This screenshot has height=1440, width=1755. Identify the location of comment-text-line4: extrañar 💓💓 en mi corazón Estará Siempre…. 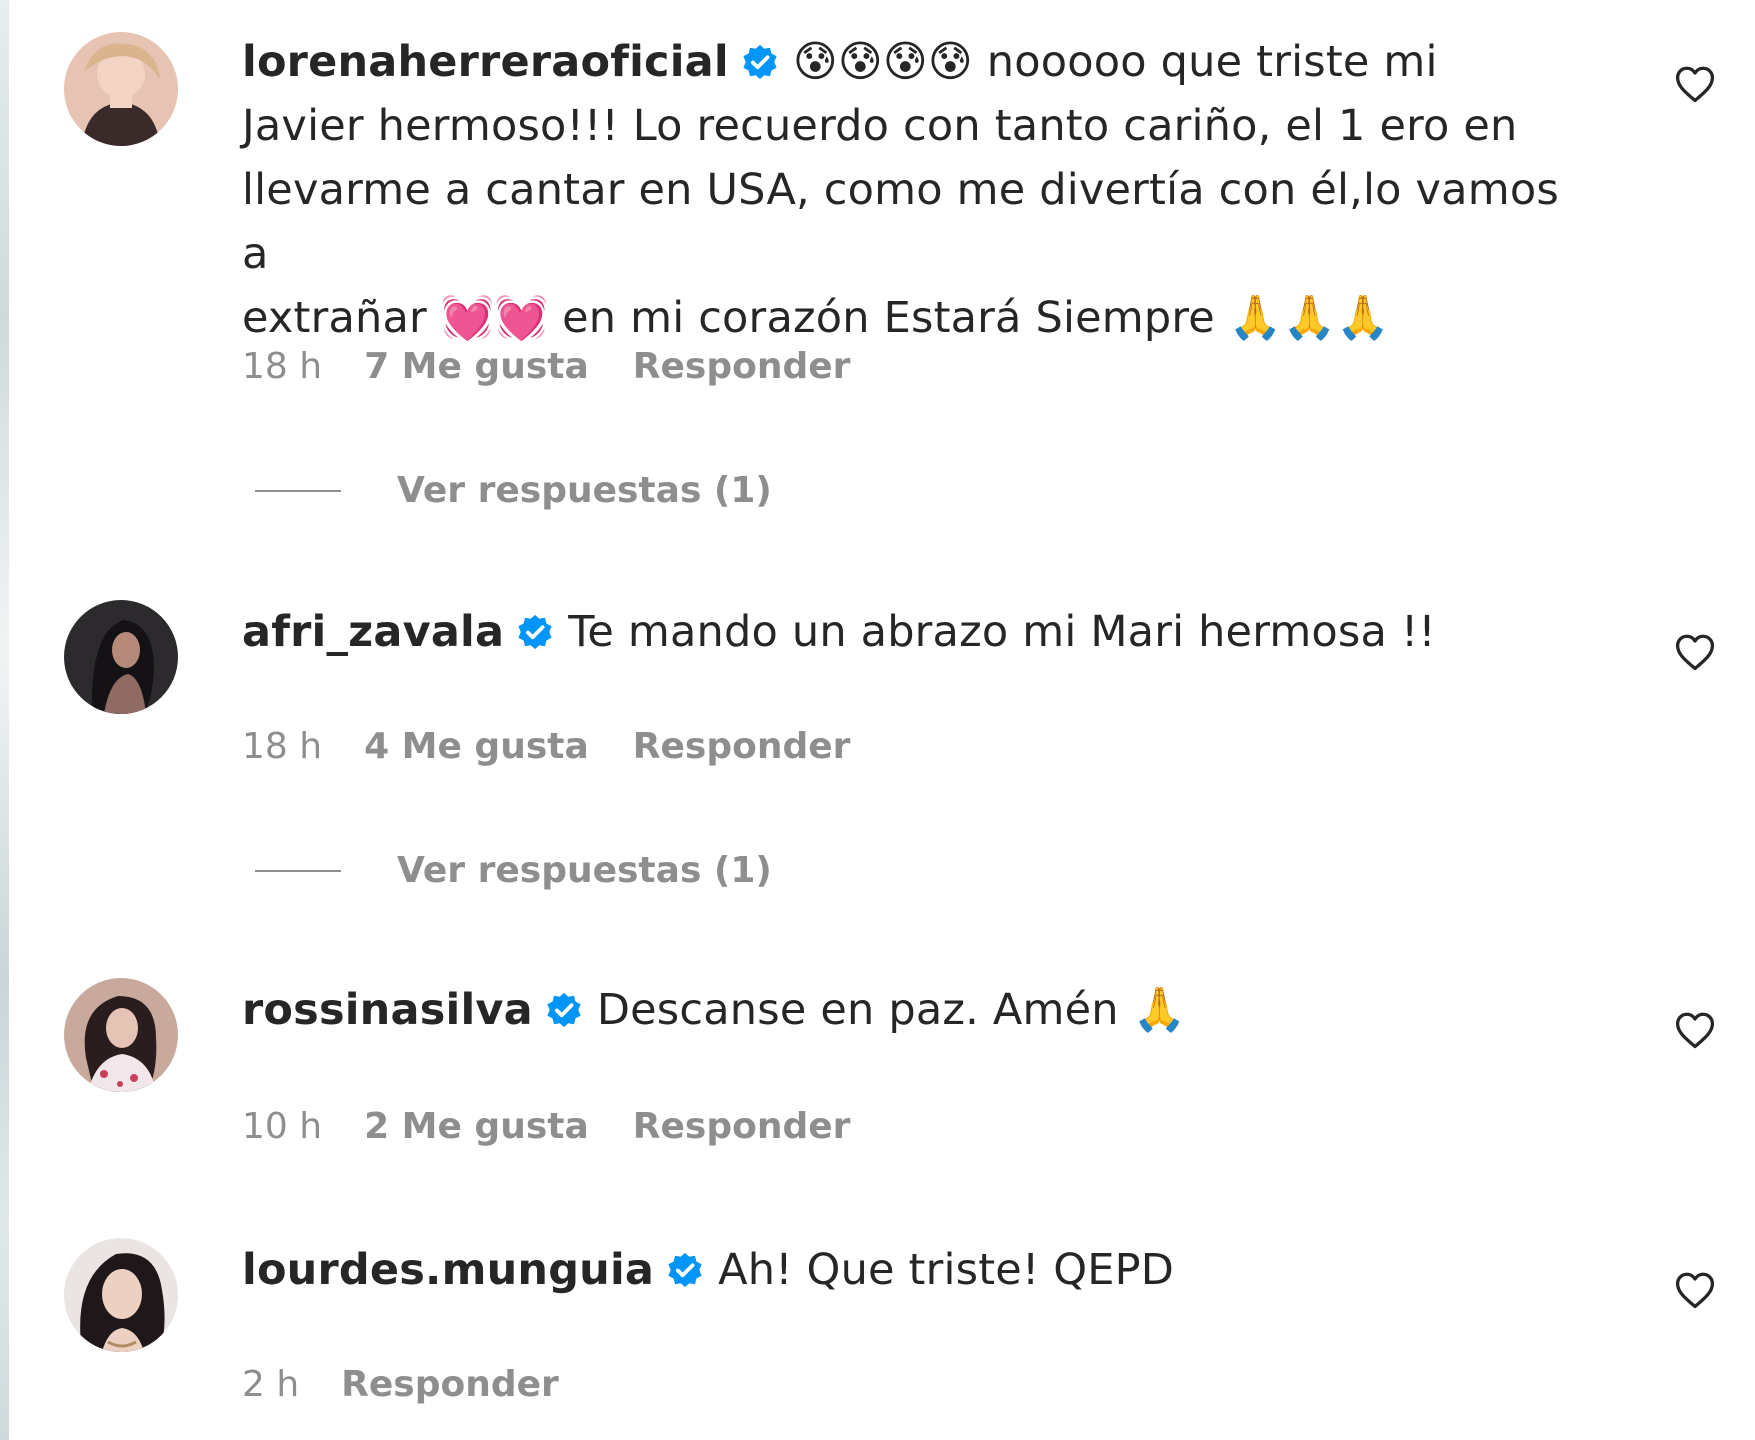
(816, 318).